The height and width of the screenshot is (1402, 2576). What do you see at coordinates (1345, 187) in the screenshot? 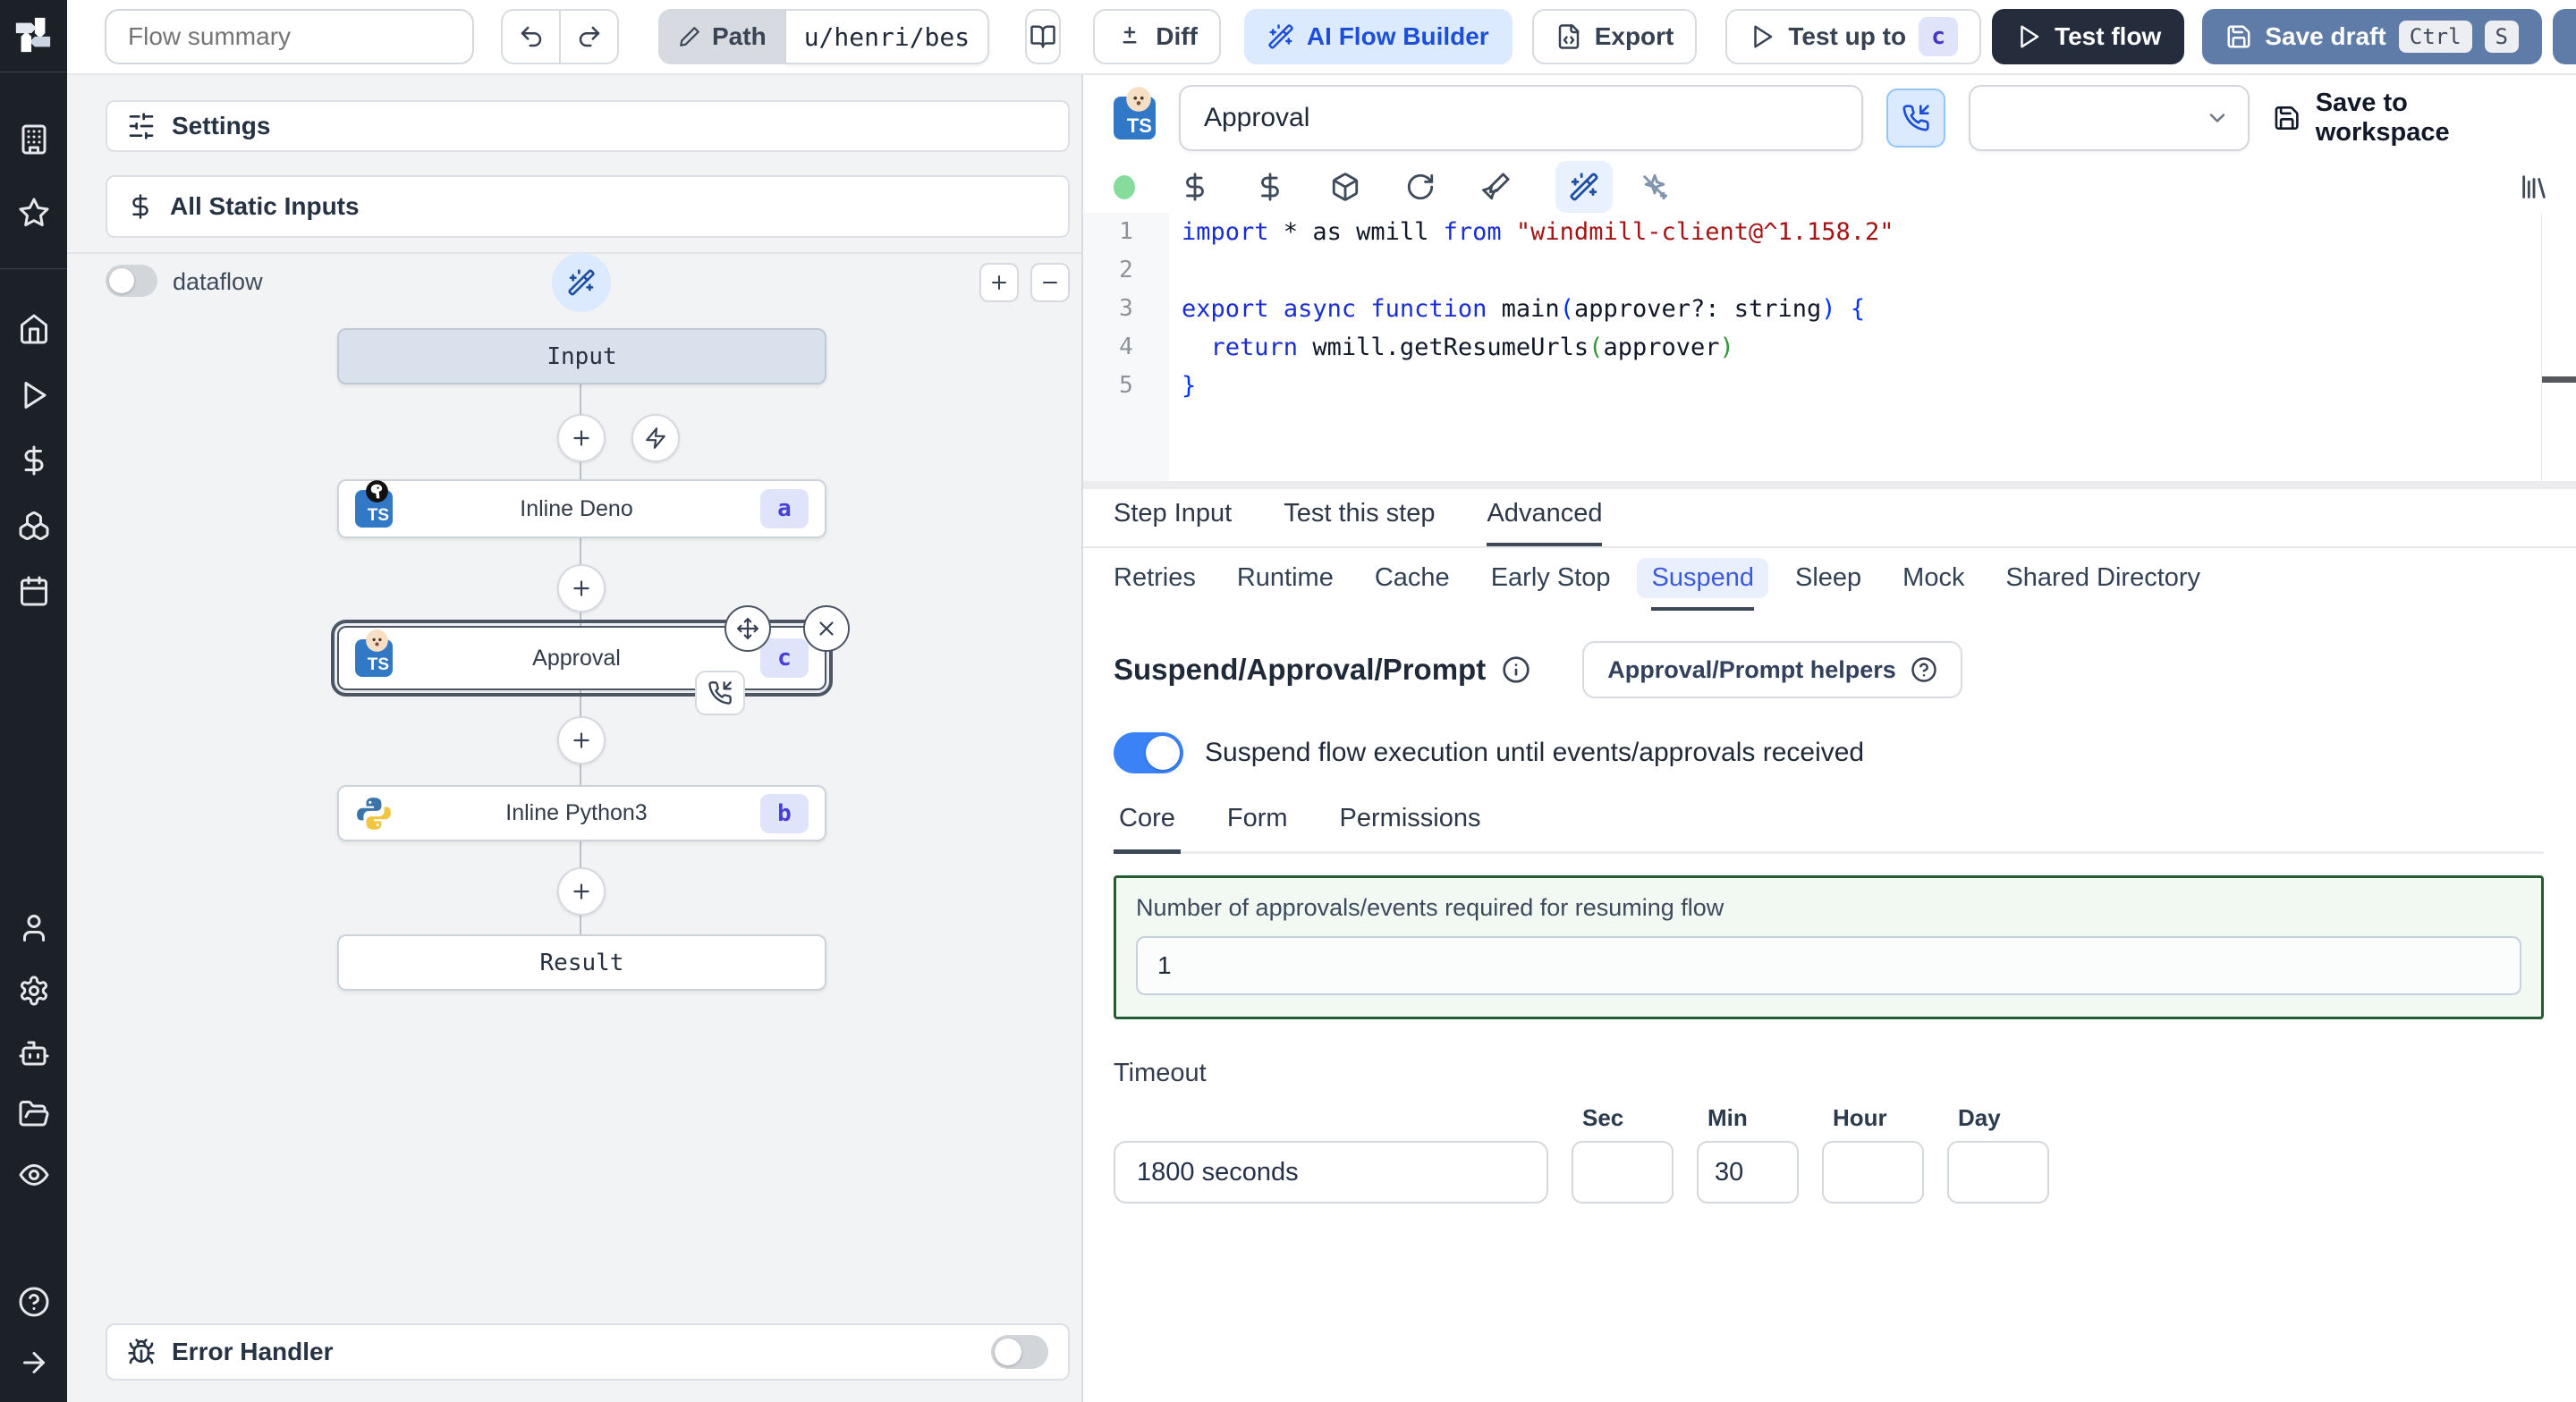
I see `package-icon` at bounding box center [1345, 187].